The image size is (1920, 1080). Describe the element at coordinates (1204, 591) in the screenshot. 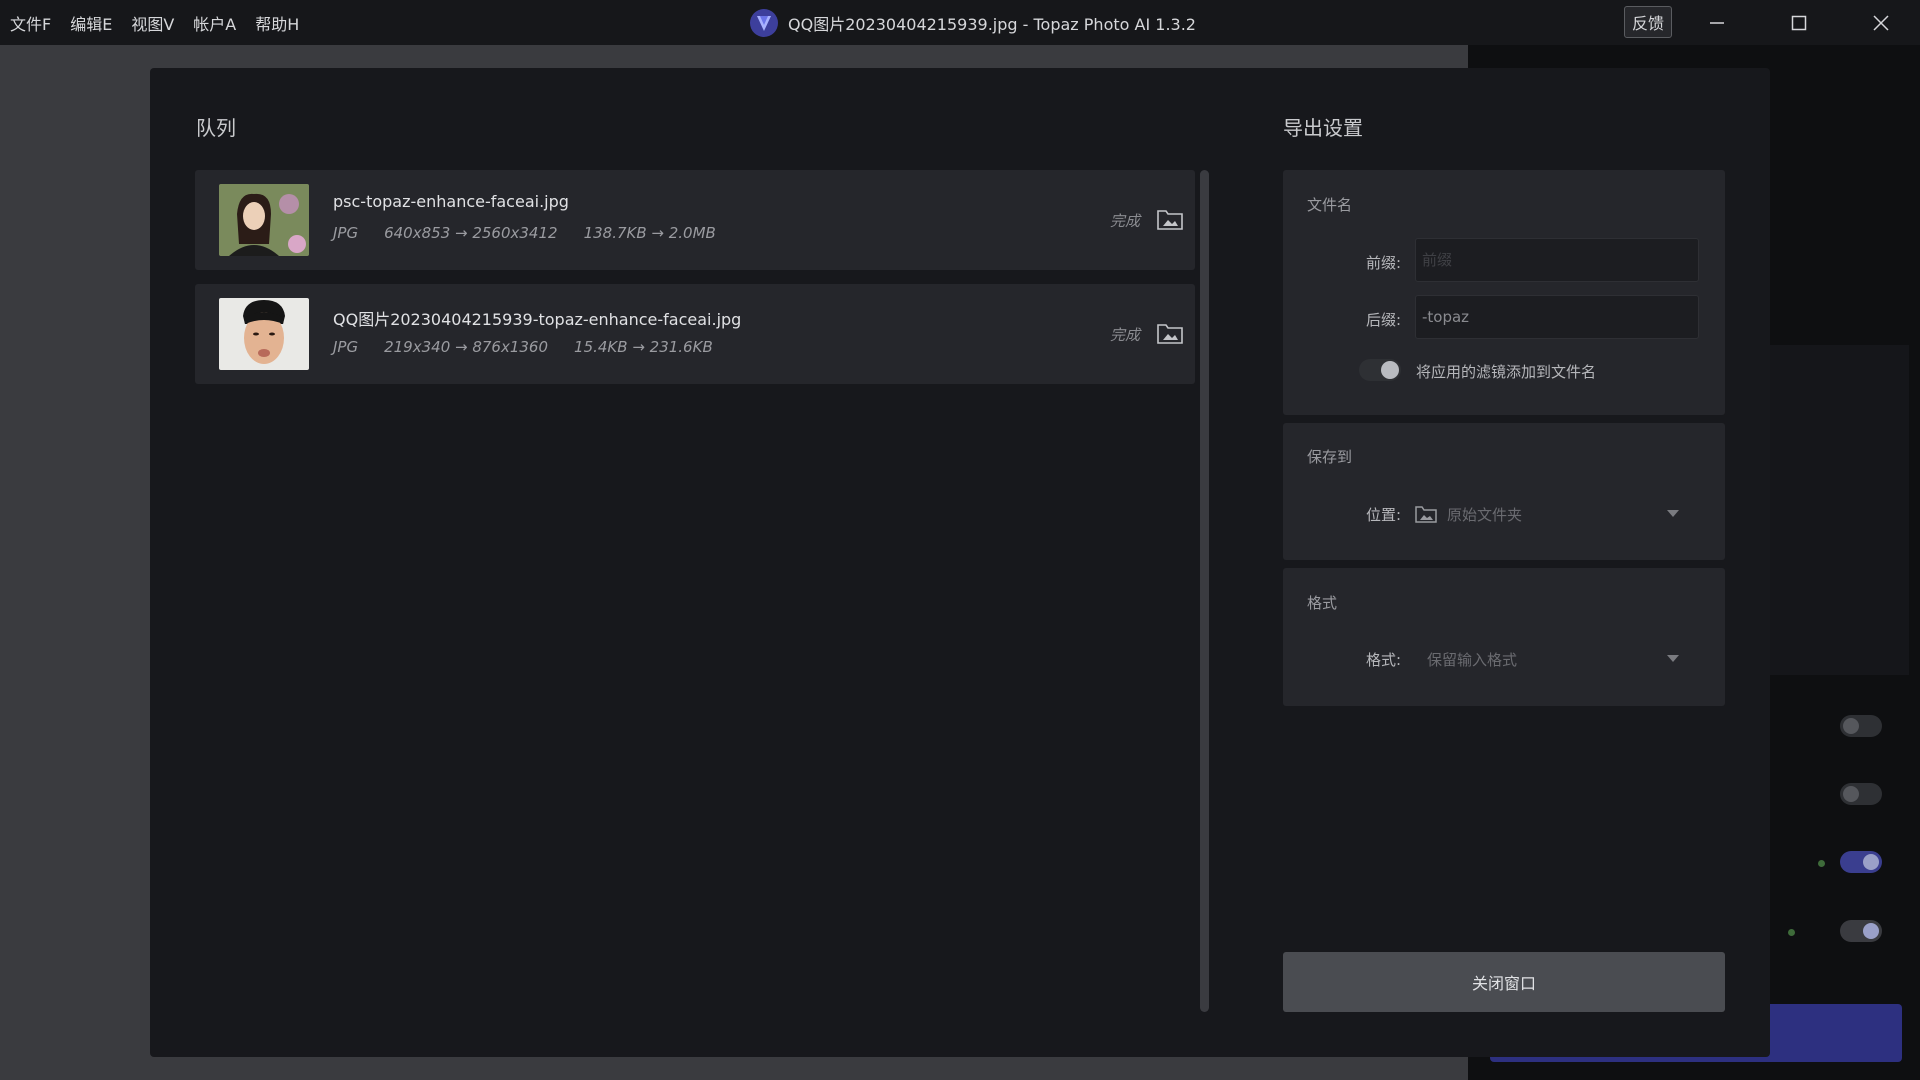

I see `queue-scrollbar` at that location.